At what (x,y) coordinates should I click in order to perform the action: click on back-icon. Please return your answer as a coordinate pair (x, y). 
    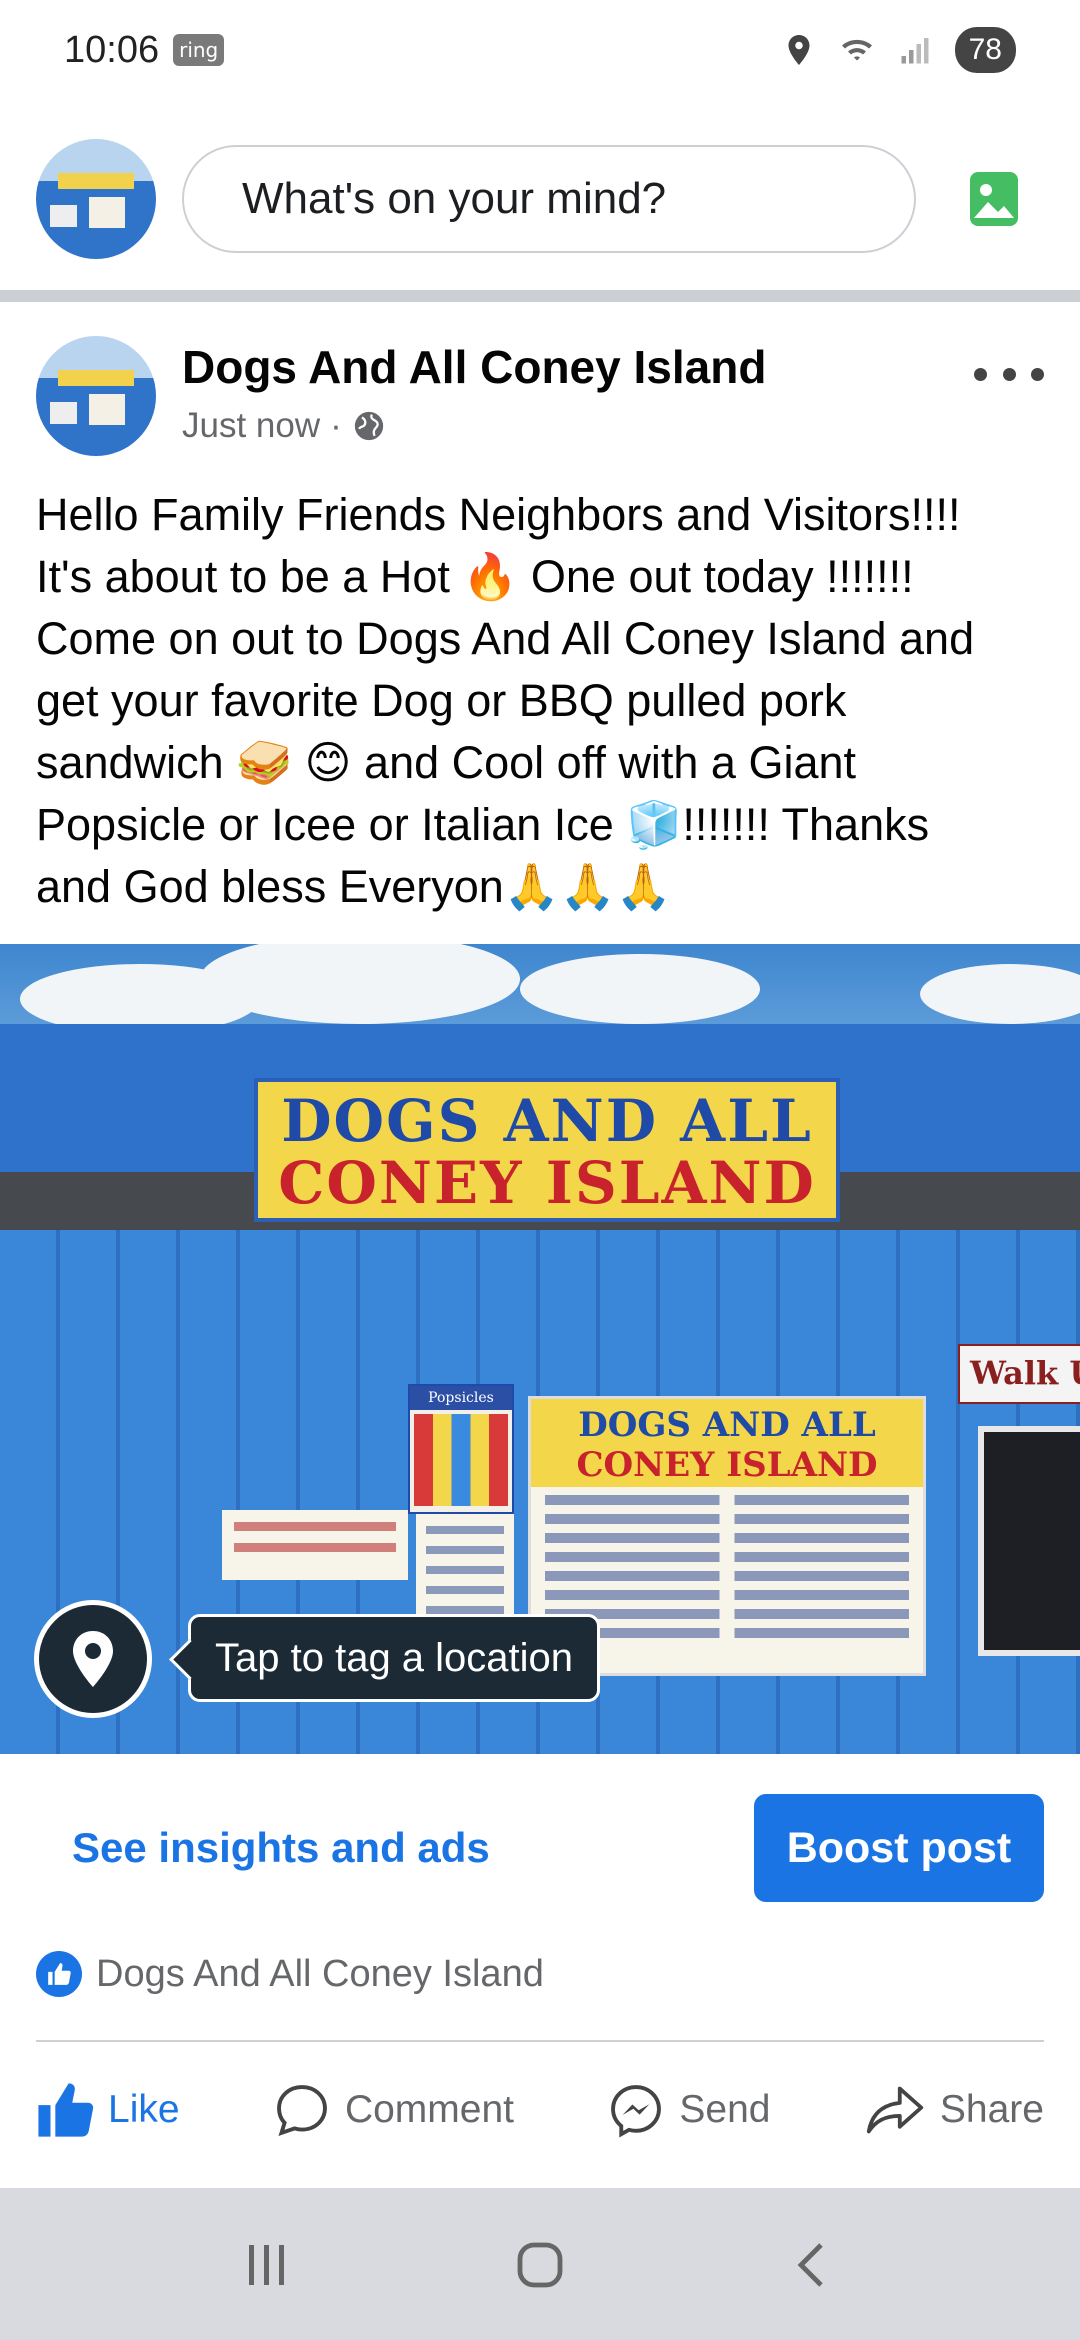
    Looking at the image, I should click on (813, 2265).